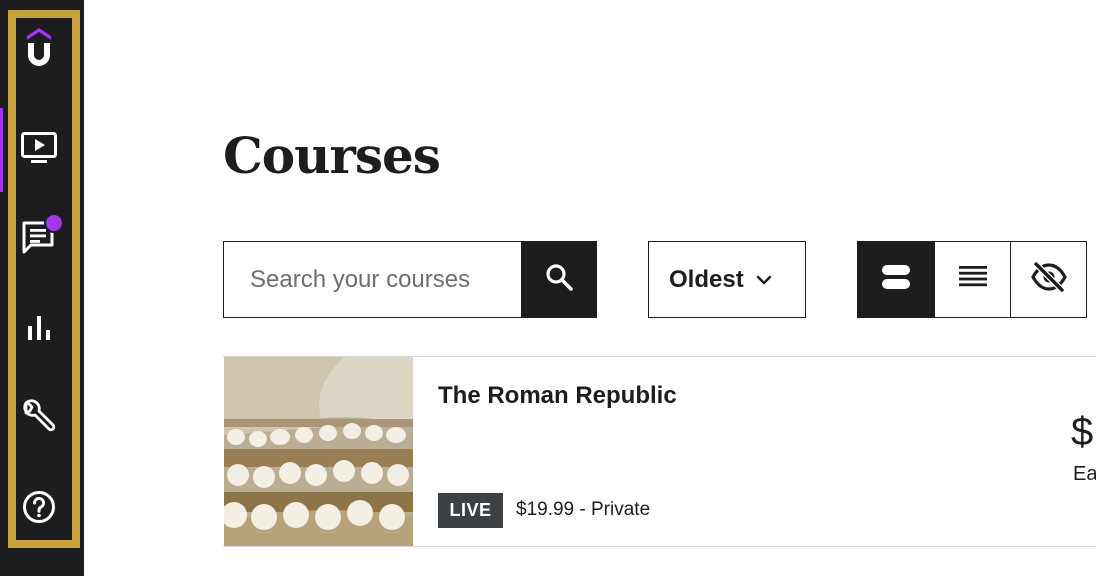 The image size is (1096, 576). What do you see at coordinates (659, 546) in the screenshot?
I see `course-card-divider-bottom` at bounding box center [659, 546].